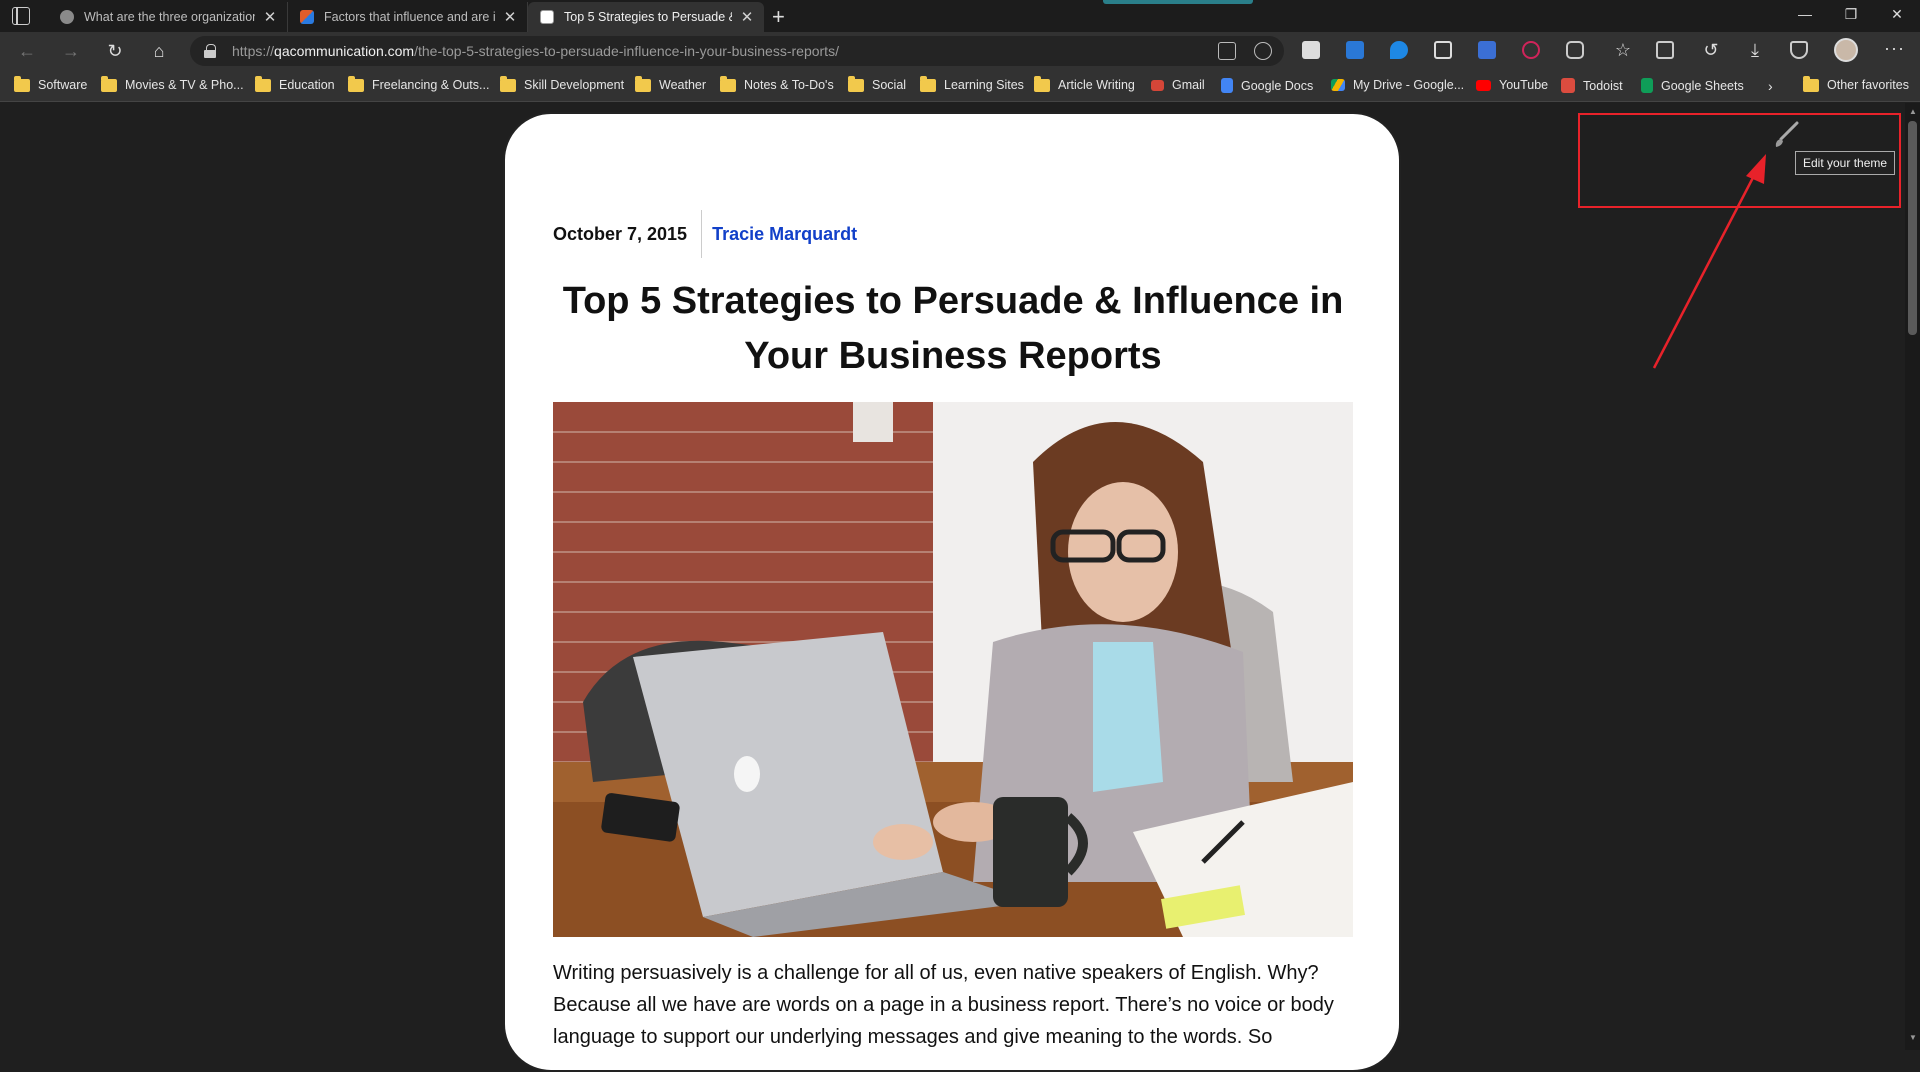  What do you see at coordinates (1531, 50) in the screenshot?
I see `extension-6-icon` at bounding box center [1531, 50].